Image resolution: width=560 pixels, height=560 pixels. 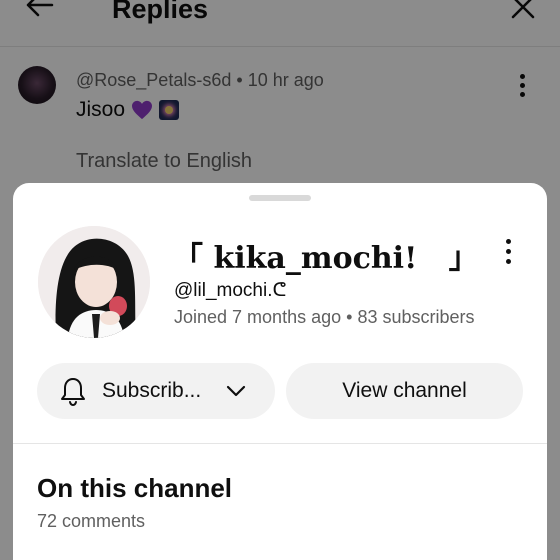 I want to click on comment-count: 72 comments, so click(x=91, y=521).